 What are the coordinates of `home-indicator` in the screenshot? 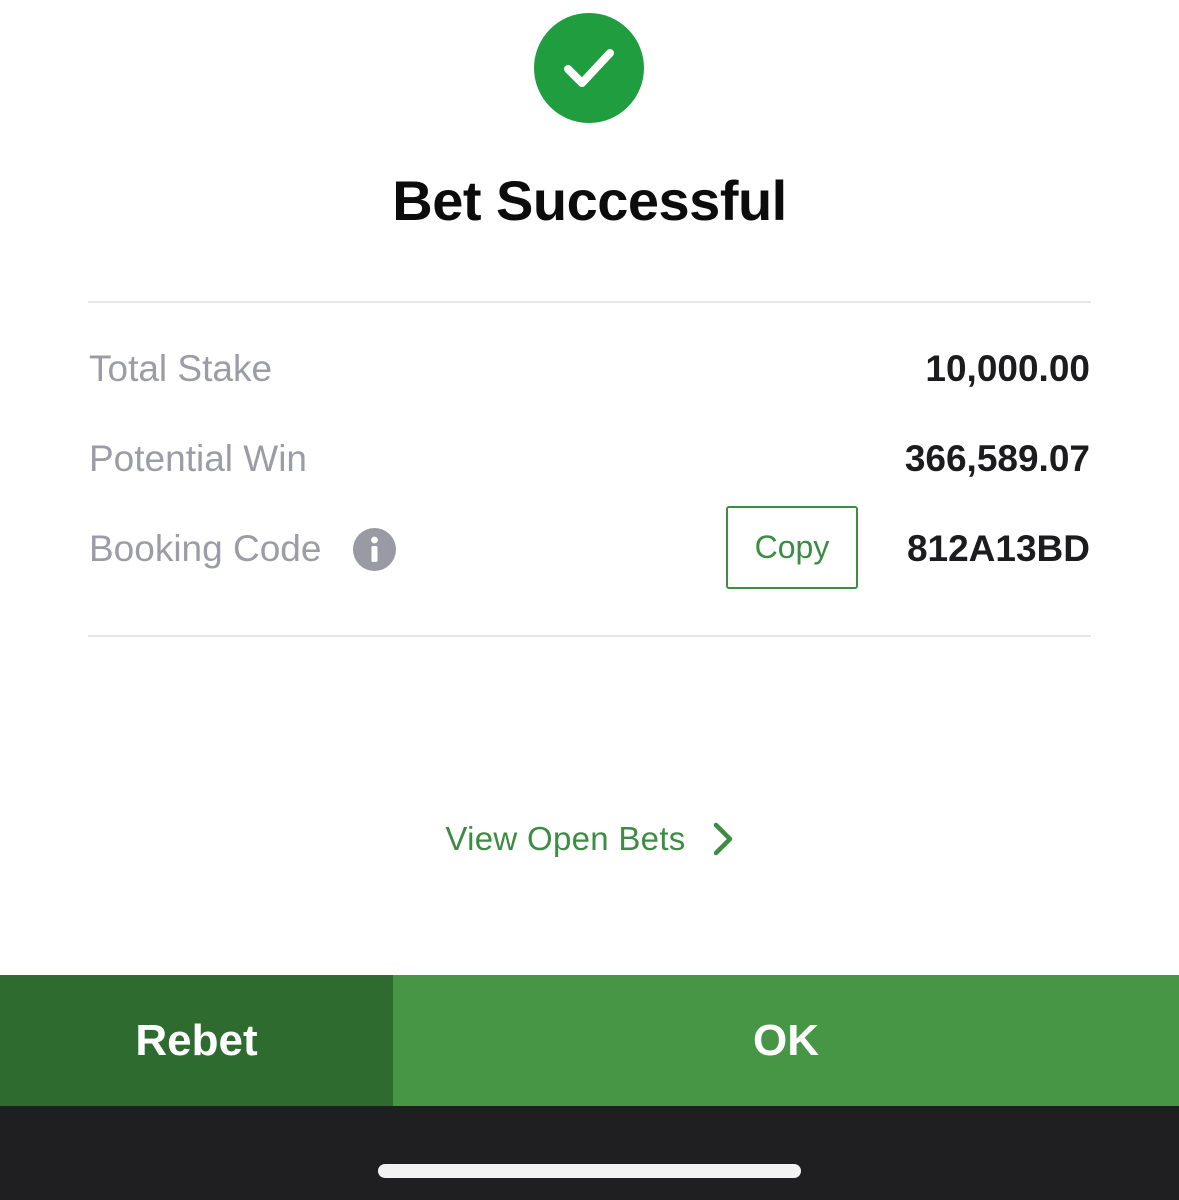 It's located at (589, 1171).